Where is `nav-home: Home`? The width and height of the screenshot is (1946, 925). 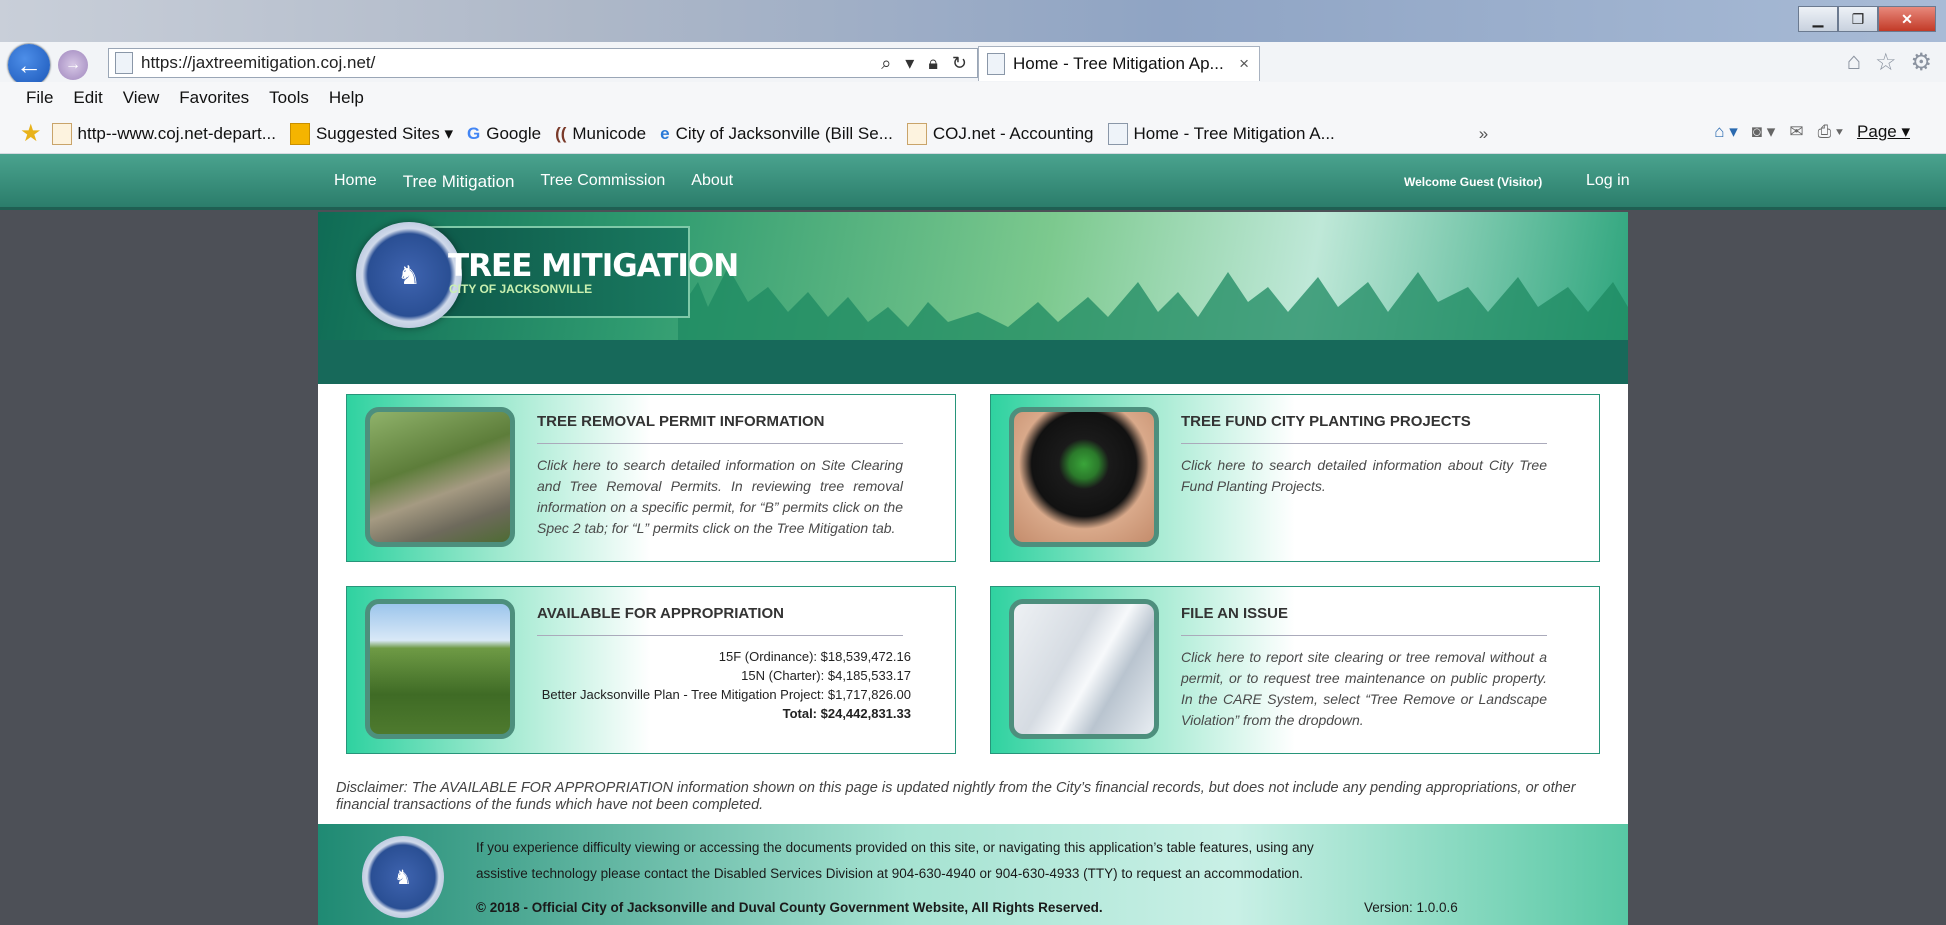
nav-home: Home is located at coordinates (355, 182).